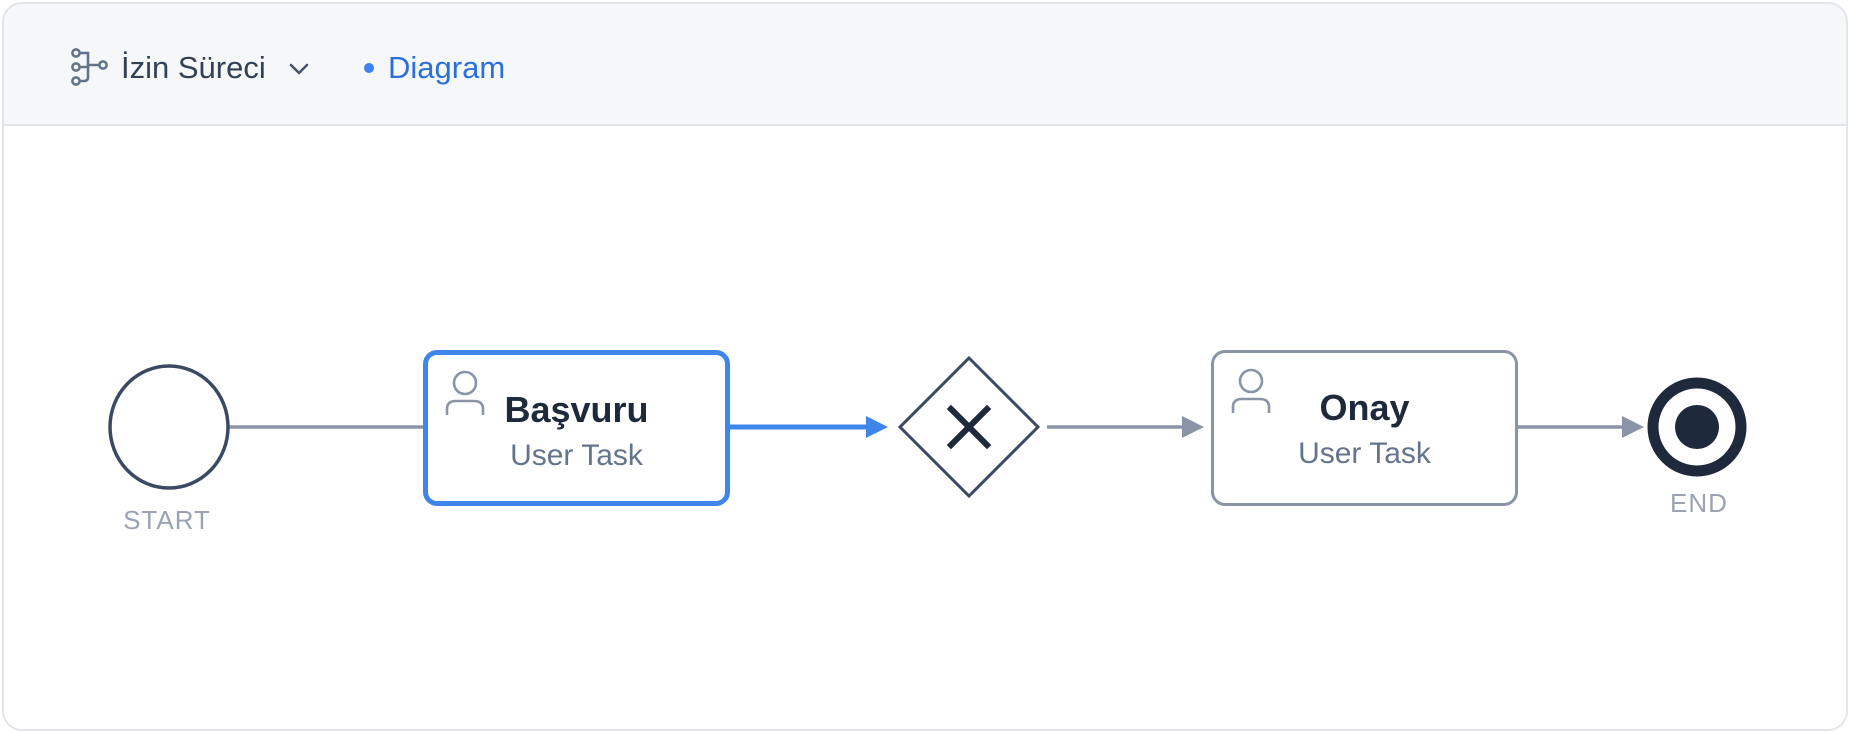  I want to click on end-label: END, so click(1699, 503).